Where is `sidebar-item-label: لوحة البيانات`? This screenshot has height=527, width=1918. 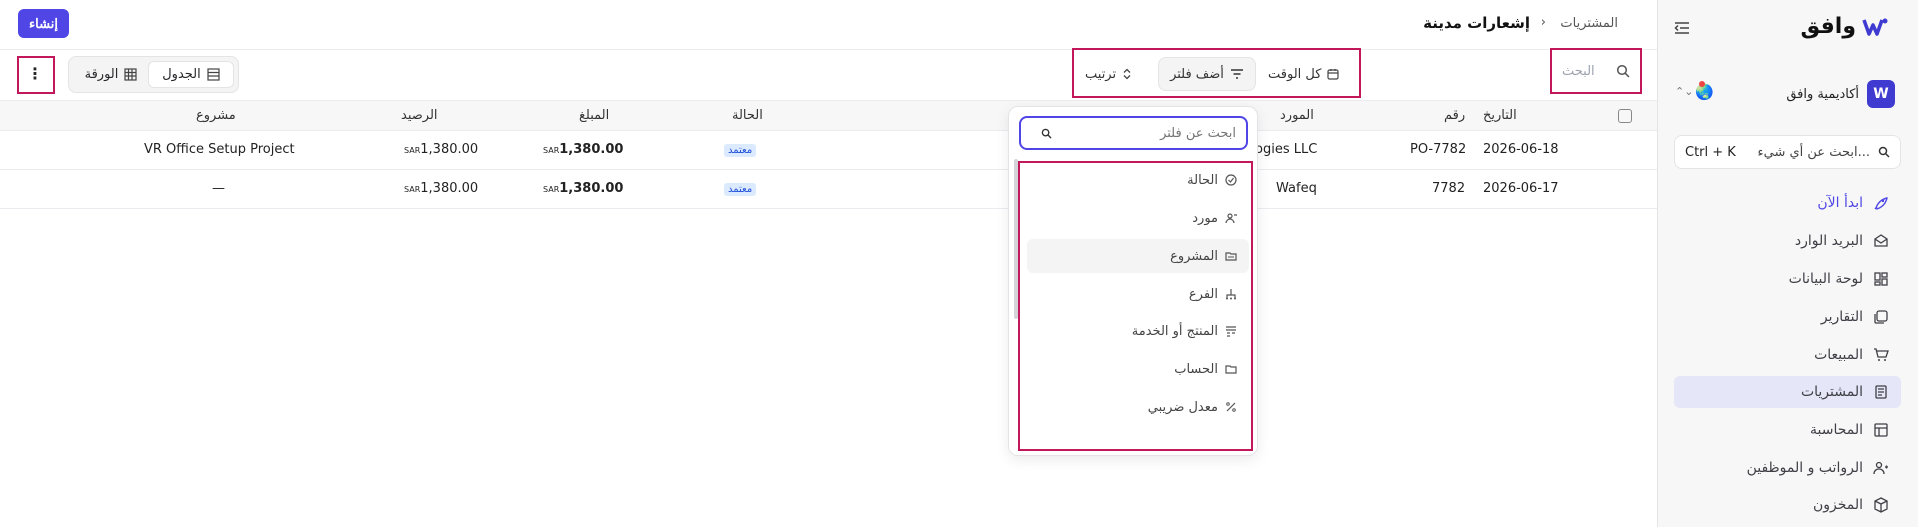
sidebar-item-label: لوحة البيانات is located at coordinates (1825, 279).